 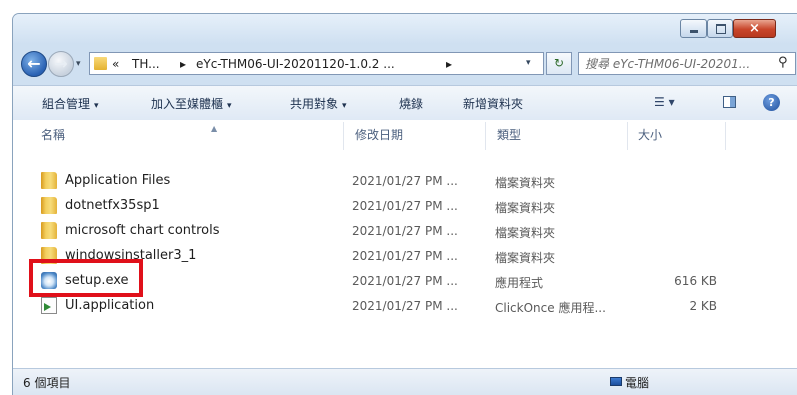 What do you see at coordinates (142, 230) in the screenshot?
I see `file-name: microsoft chart controls` at bounding box center [142, 230].